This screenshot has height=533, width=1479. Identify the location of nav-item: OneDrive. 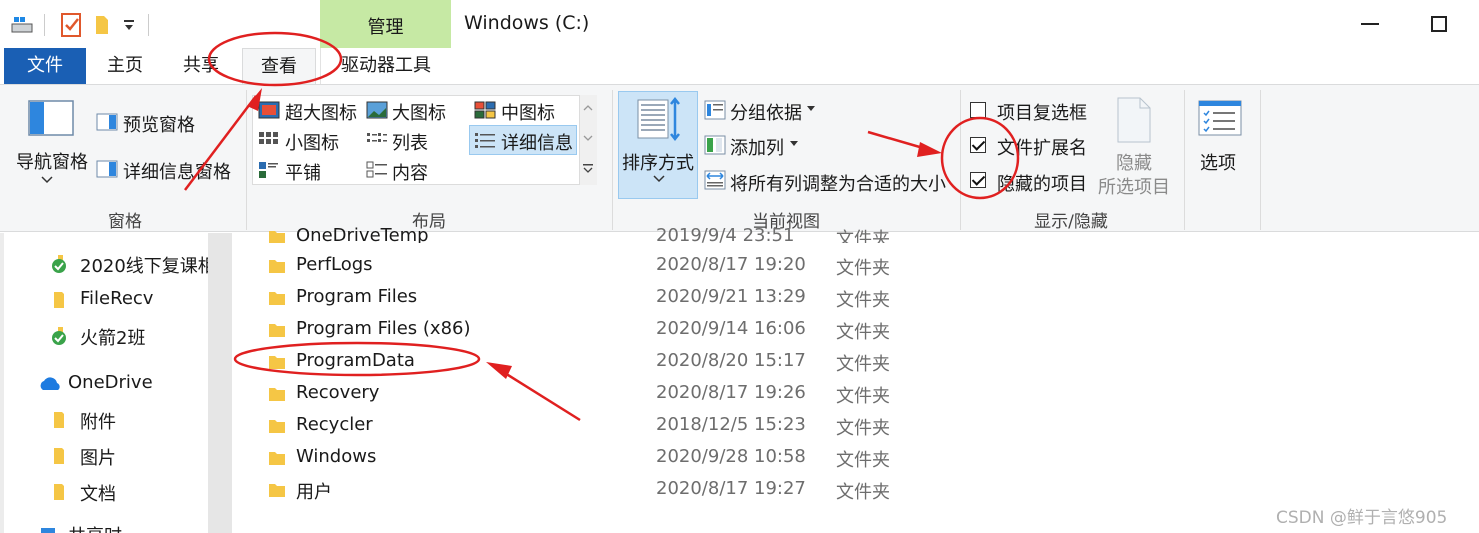
(110, 382).